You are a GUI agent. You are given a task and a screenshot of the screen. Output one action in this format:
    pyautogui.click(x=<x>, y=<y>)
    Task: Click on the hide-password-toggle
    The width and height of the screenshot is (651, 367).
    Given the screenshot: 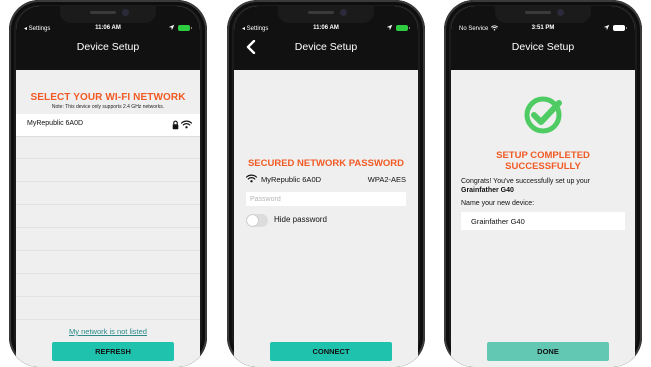 What is the action you would take?
    pyautogui.click(x=257, y=220)
    